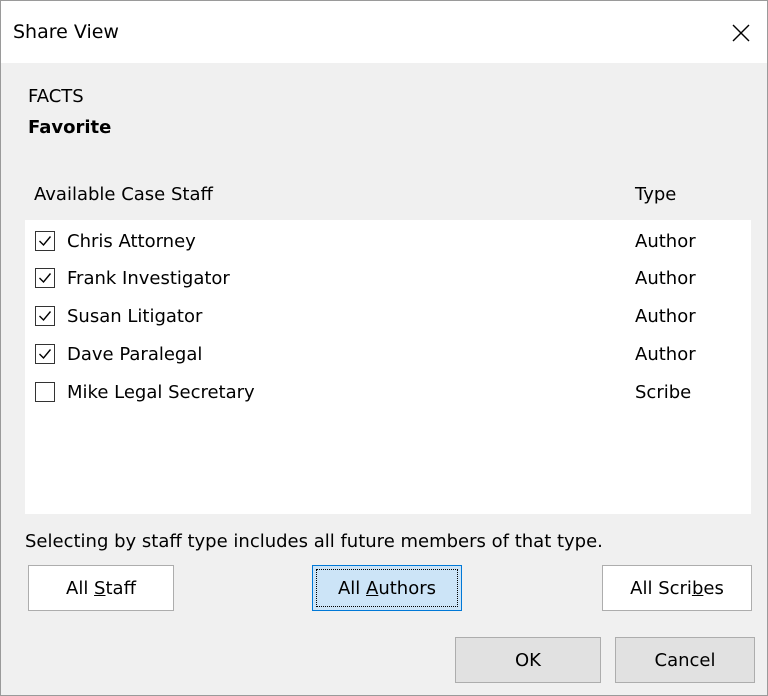 The image size is (768, 696). Describe the element at coordinates (384, 32) in the screenshot. I see `title-bar: Share View` at that location.